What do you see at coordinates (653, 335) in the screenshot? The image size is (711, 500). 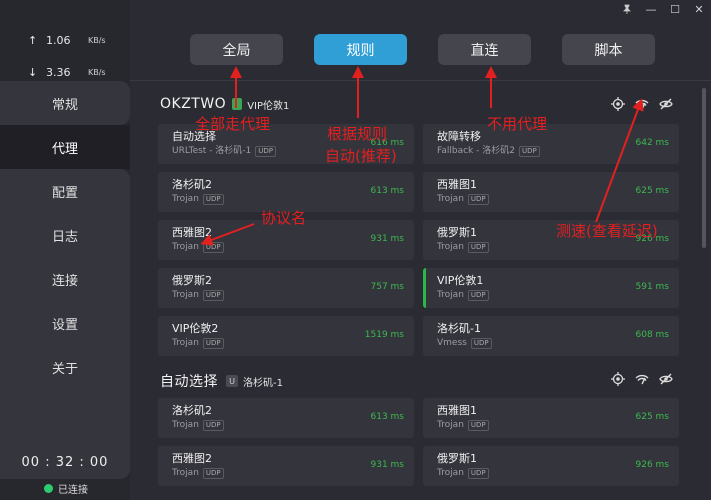 I see `proxy-delay: 608 ms` at bounding box center [653, 335].